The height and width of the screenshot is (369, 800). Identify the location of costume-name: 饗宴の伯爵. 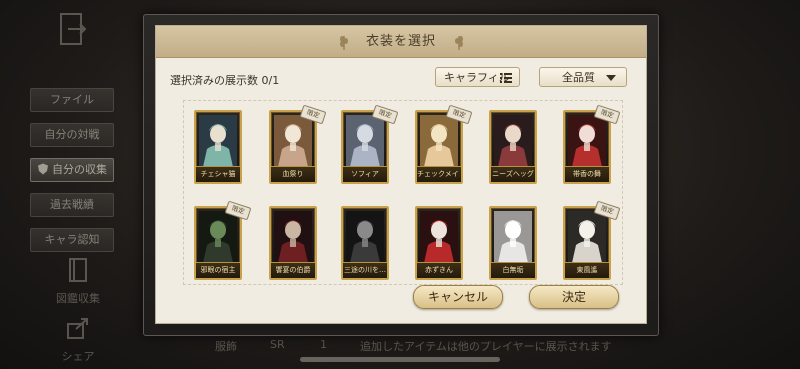
(293, 270).